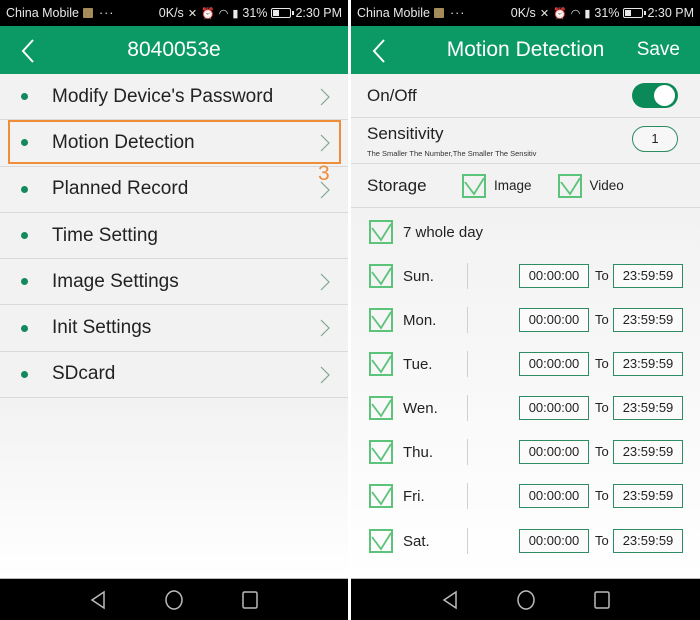 This screenshot has height=620, width=700. I want to click on sensitivity-label: Sensitivity, so click(405, 133).